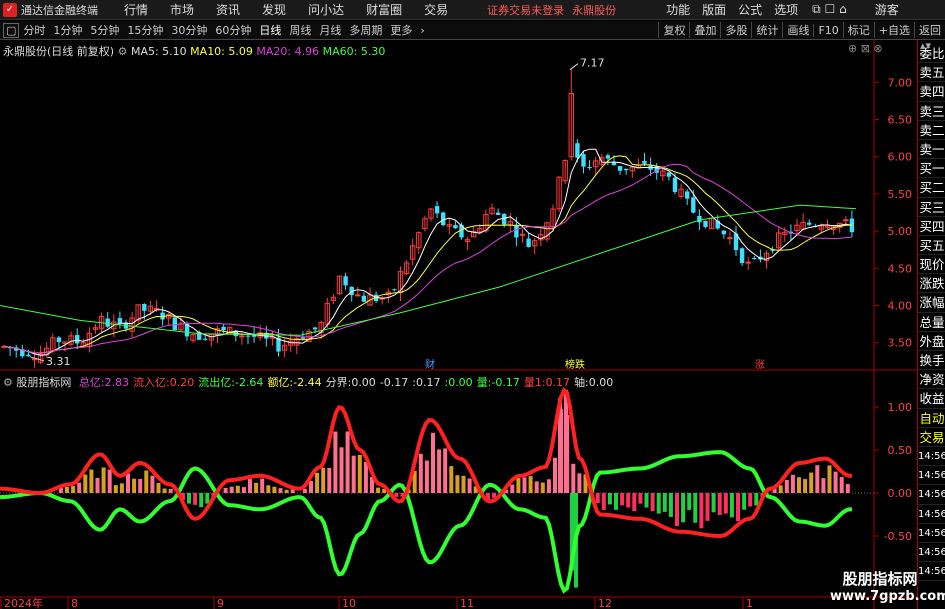 This screenshot has height=609, width=945. I want to click on side-item: 换手, so click(931, 361).